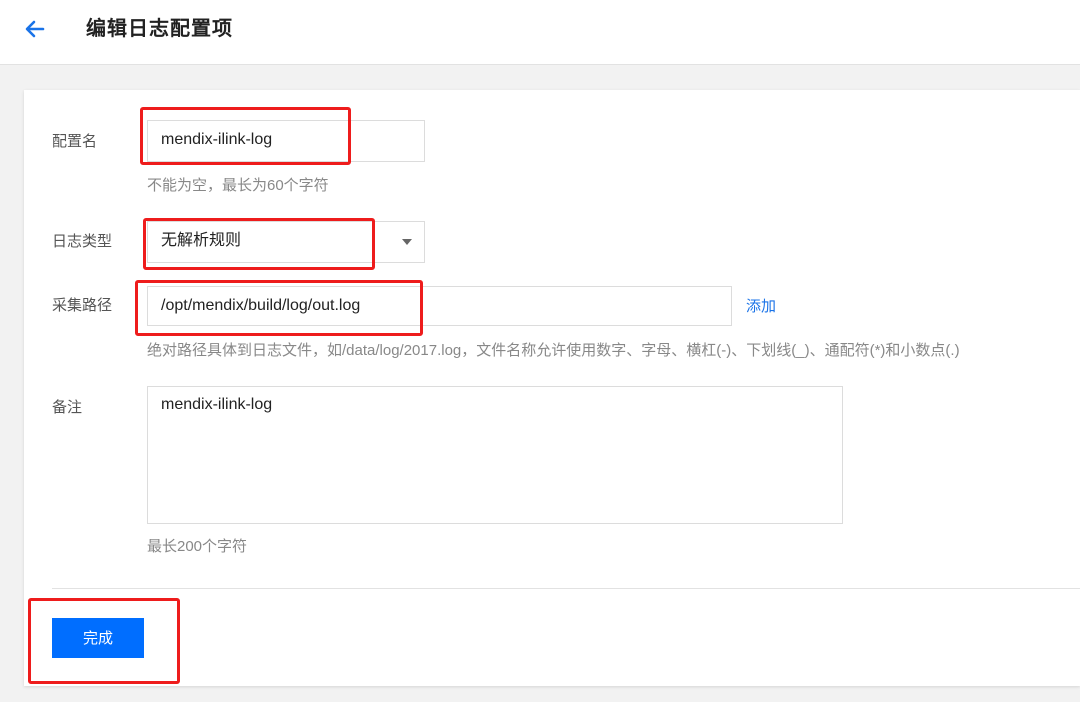 The width and height of the screenshot is (1080, 702). What do you see at coordinates (286, 141) in the screenshot?
I see `config-name-input: mendix-ilink-log` at bounding box center [286, 141].